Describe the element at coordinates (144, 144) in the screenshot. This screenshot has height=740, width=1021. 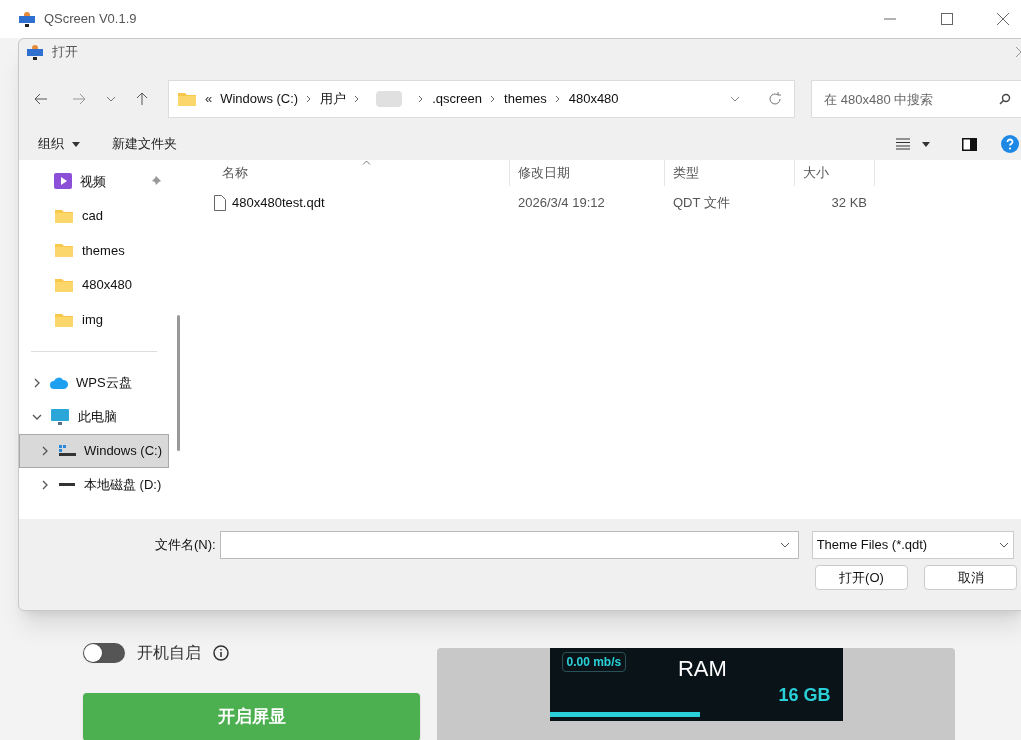
I see `new-folder-button: 新建文件夹` at that location.